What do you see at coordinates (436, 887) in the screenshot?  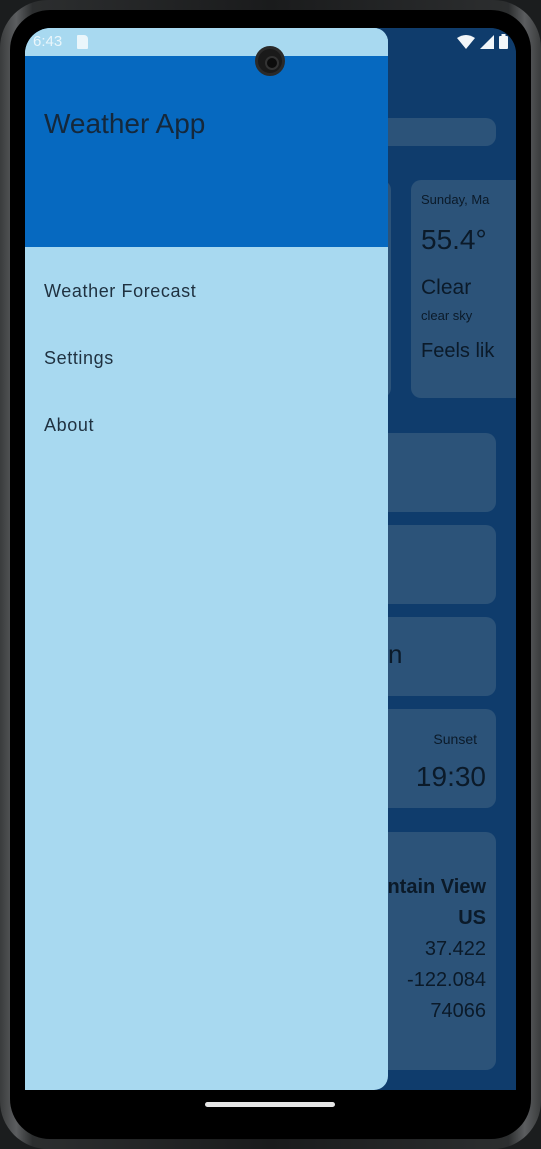 I see `location-city: ntain View` at bounding box center [436, 887].